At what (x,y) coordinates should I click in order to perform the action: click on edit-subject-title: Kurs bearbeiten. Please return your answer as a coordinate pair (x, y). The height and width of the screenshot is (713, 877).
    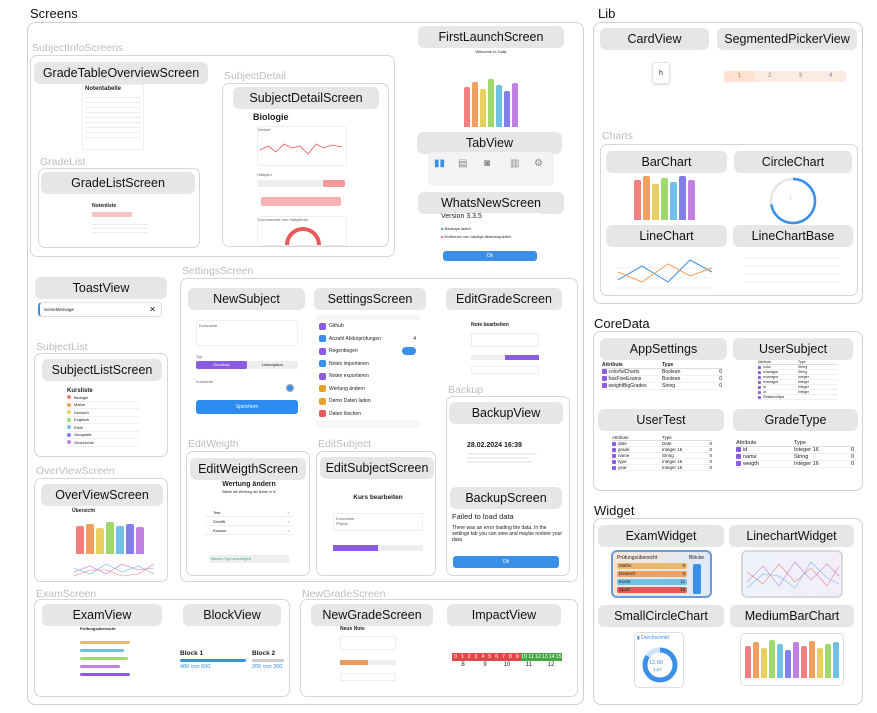
    Looking at the image, I should click on (378, 497).